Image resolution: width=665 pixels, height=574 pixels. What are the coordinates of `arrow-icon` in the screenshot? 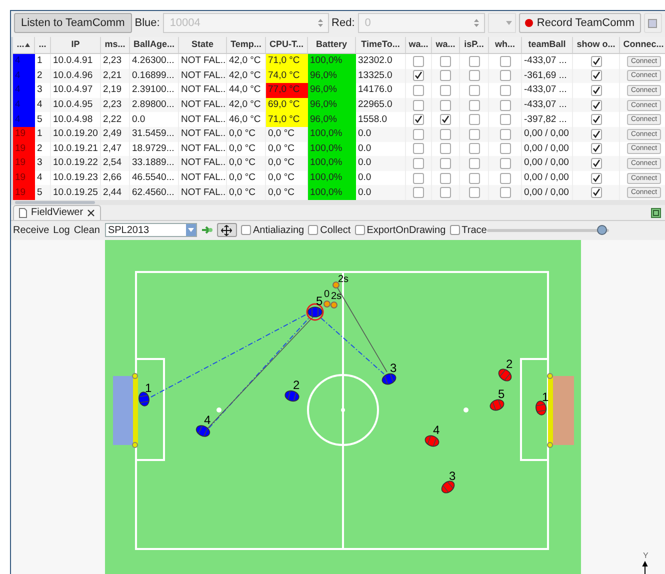 It's located at (206, 230).